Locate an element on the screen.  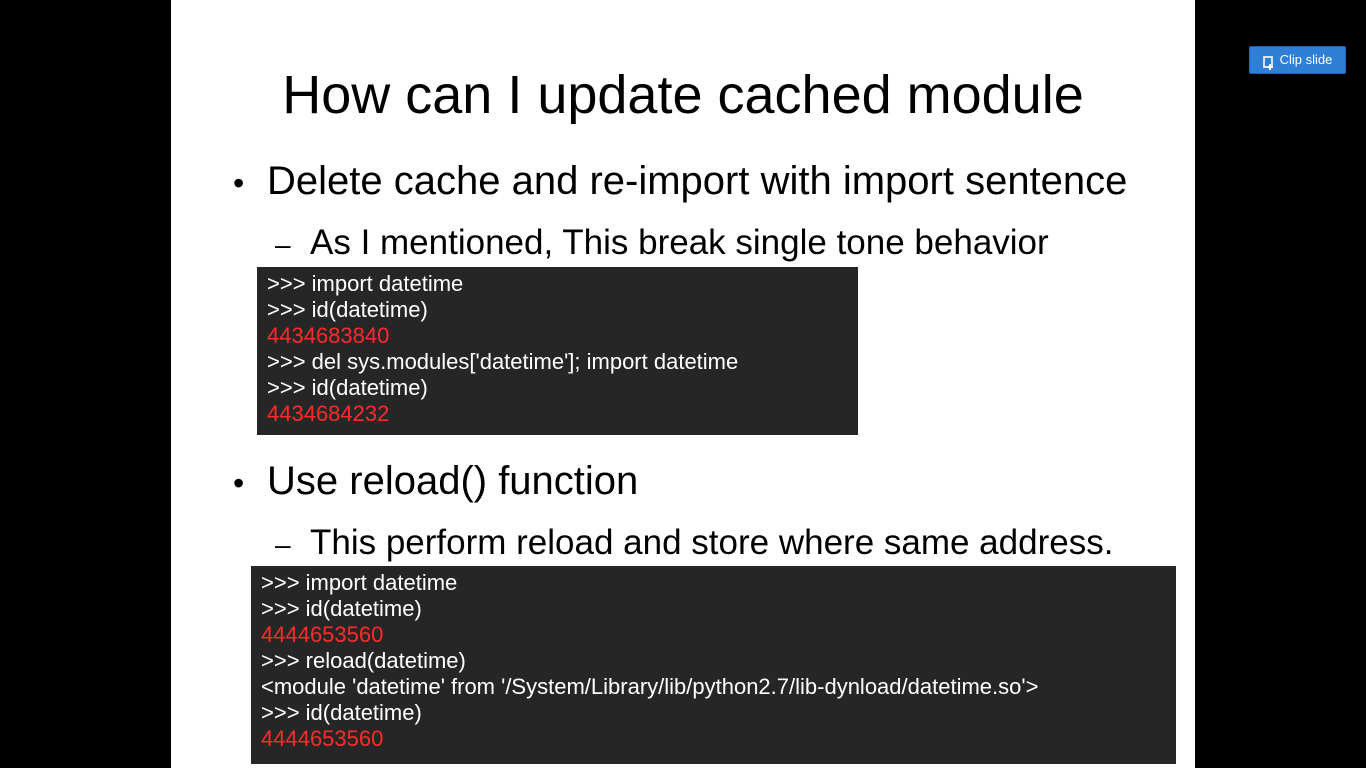
bullet-2-text: Use reload() function is located at coordinates (453, 481).